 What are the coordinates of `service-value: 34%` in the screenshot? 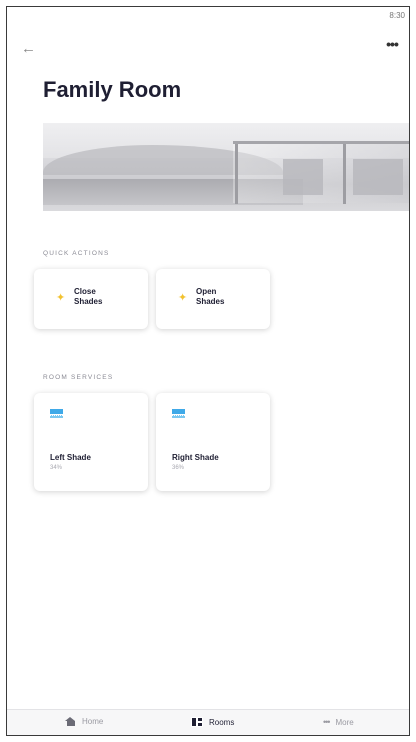 It's located at (56, 468).